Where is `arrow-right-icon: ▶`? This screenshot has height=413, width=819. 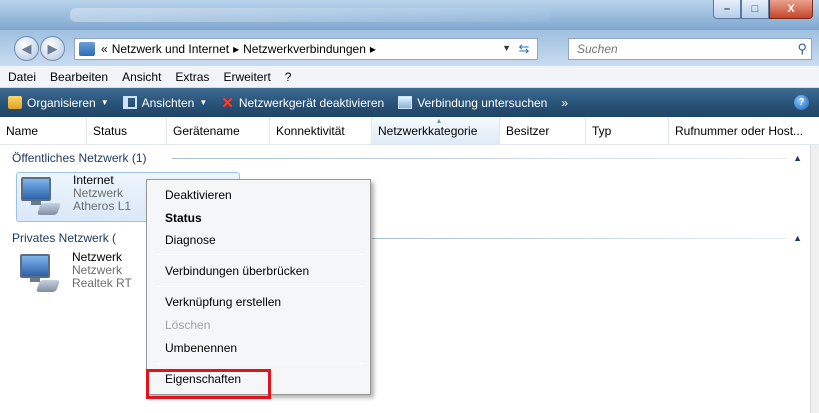 arrow-right-icon: ▶ is located at coordinates (52, 48).